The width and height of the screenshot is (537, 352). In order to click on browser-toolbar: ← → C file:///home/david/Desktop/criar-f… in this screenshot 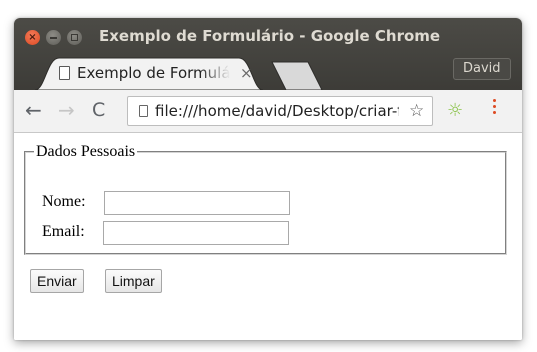, I will do `click(268, 111)`.